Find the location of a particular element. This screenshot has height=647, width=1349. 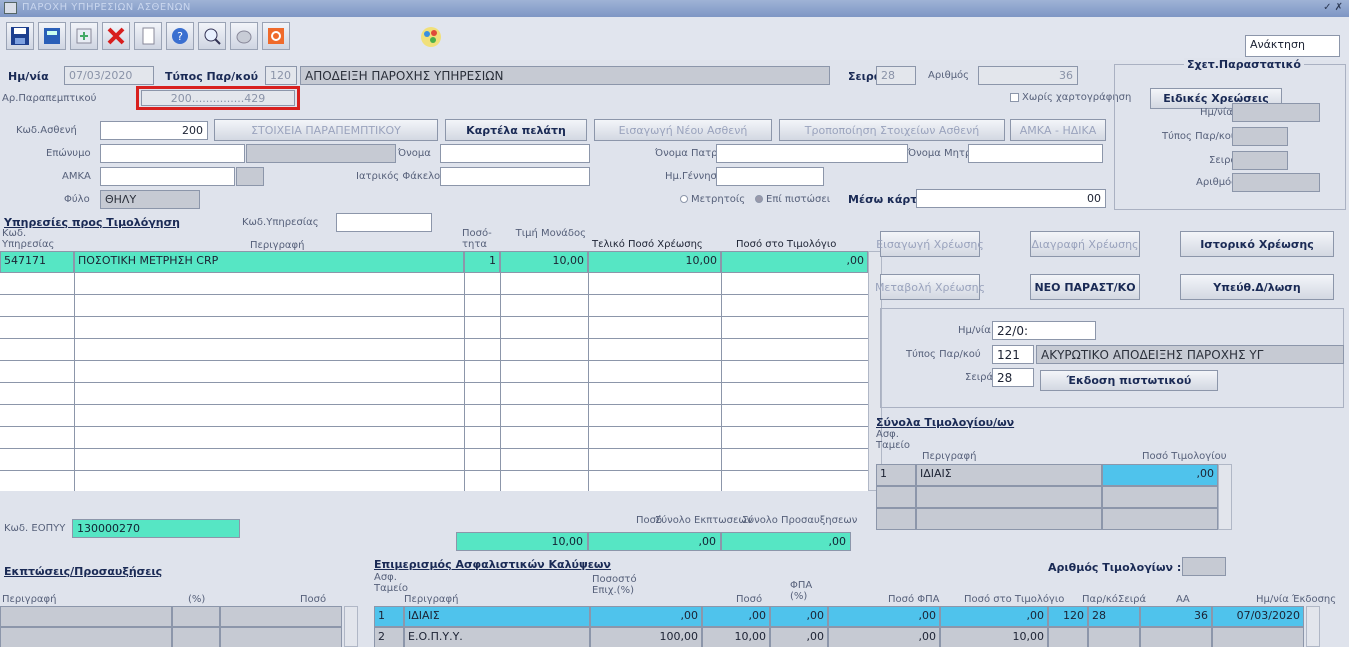

cash-radio: Μετρητοίς is located at coordinates (712, 199).